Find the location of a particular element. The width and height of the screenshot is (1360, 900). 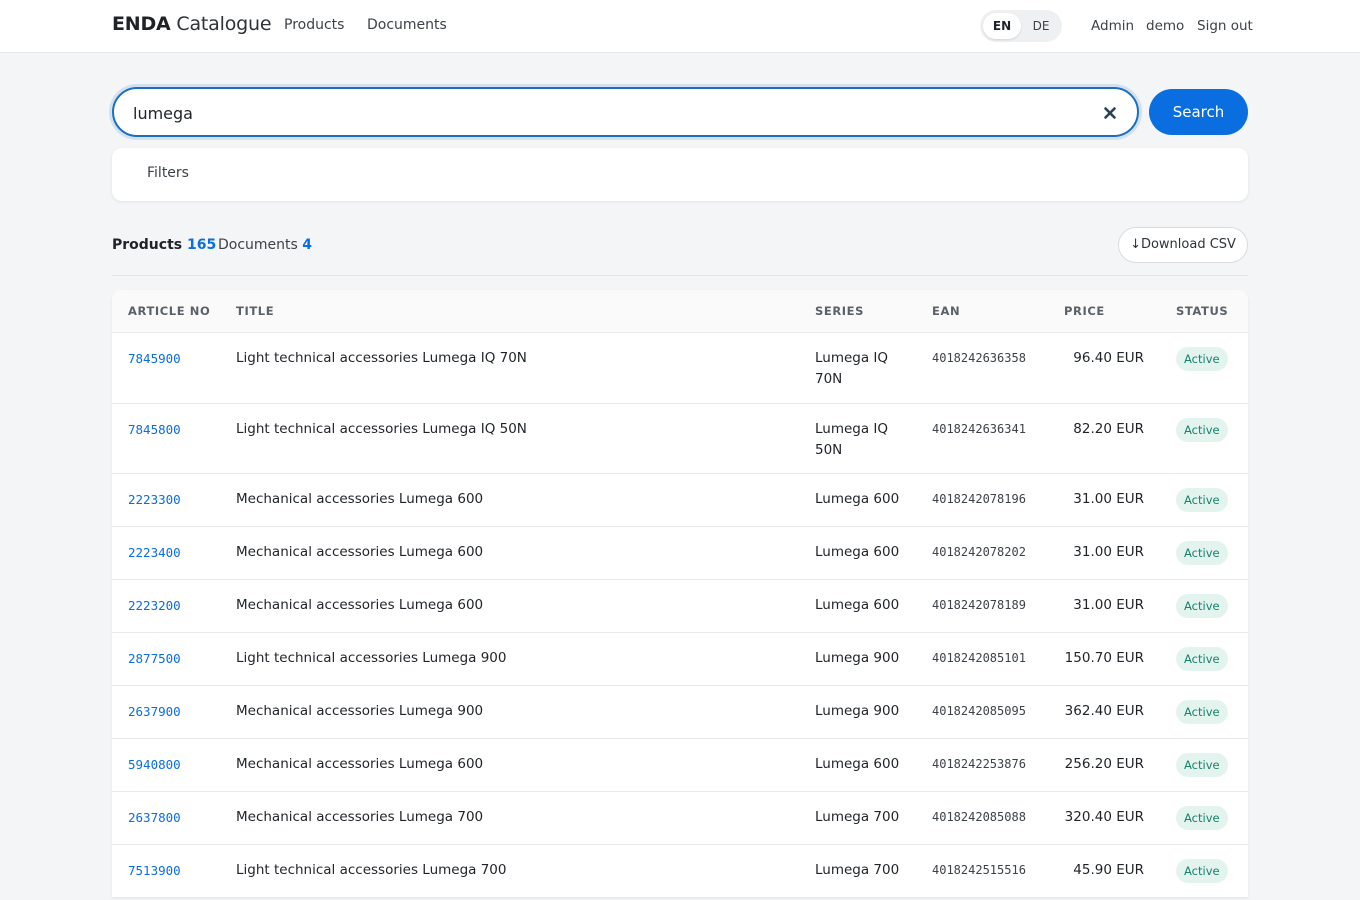

tab-documents: Documents 4 is located at coordinates (265, 245).